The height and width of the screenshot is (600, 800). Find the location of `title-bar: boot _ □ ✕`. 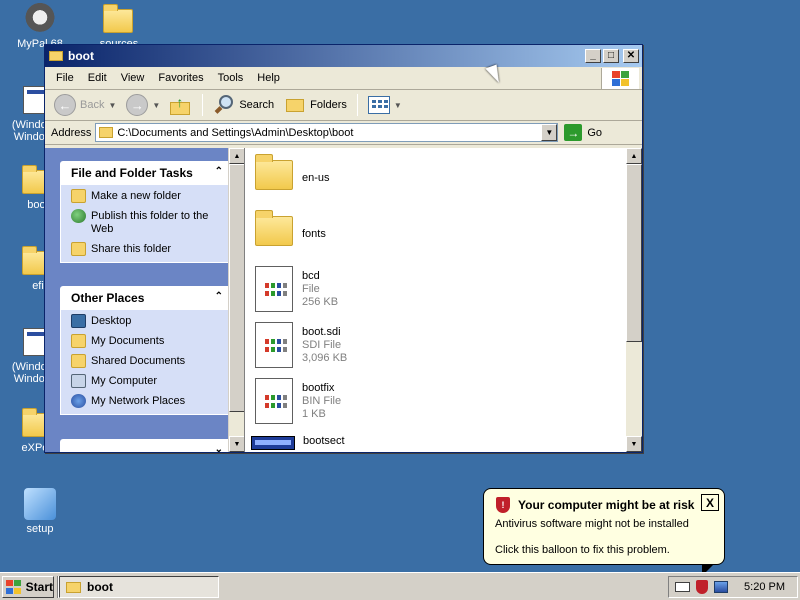

title-bar: boot _ □ ✕ is located at coordinates (343, 56).